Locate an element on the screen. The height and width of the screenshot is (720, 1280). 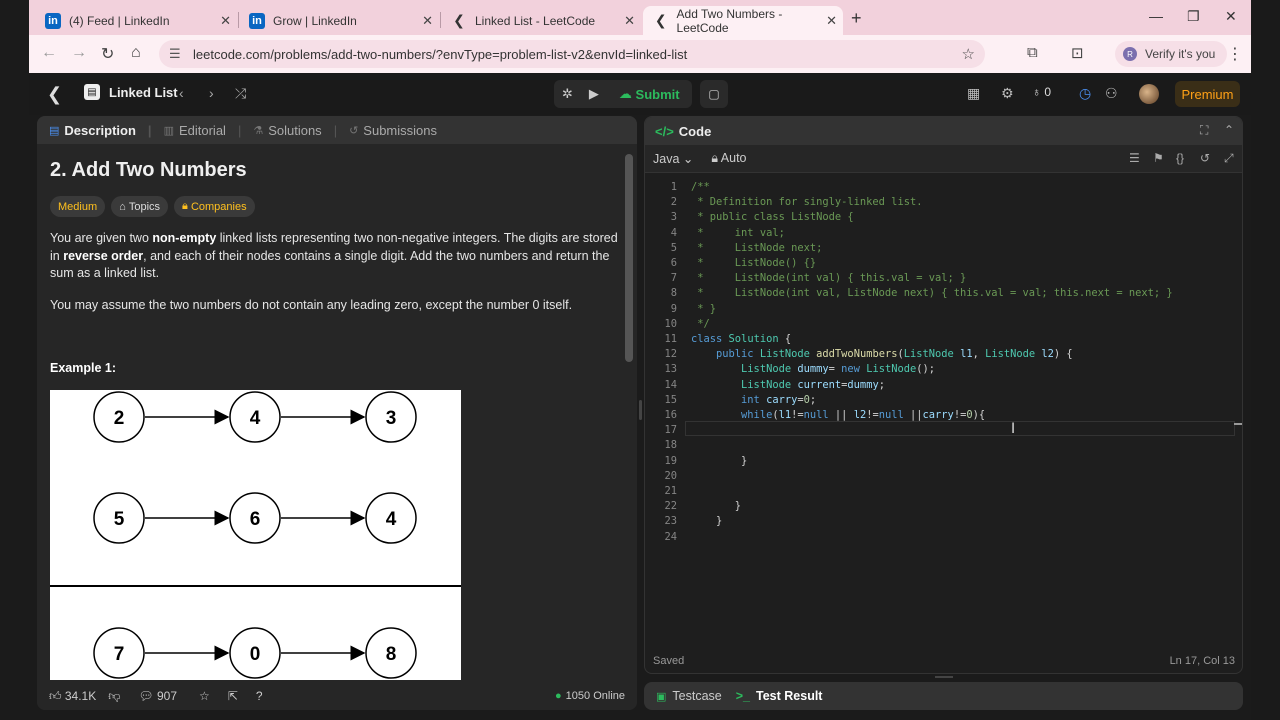
browser-tab-add-two-numbers: ❮ Add Two Numbers - LeetCode ✕ is located at coordinates (743, 20).